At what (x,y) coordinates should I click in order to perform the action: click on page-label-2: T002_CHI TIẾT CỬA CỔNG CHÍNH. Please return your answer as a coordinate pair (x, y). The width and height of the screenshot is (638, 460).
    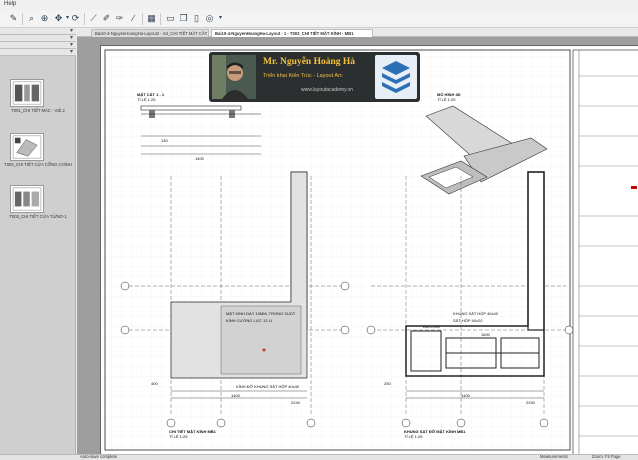
    Looking at the image, I should click on (38, 164).